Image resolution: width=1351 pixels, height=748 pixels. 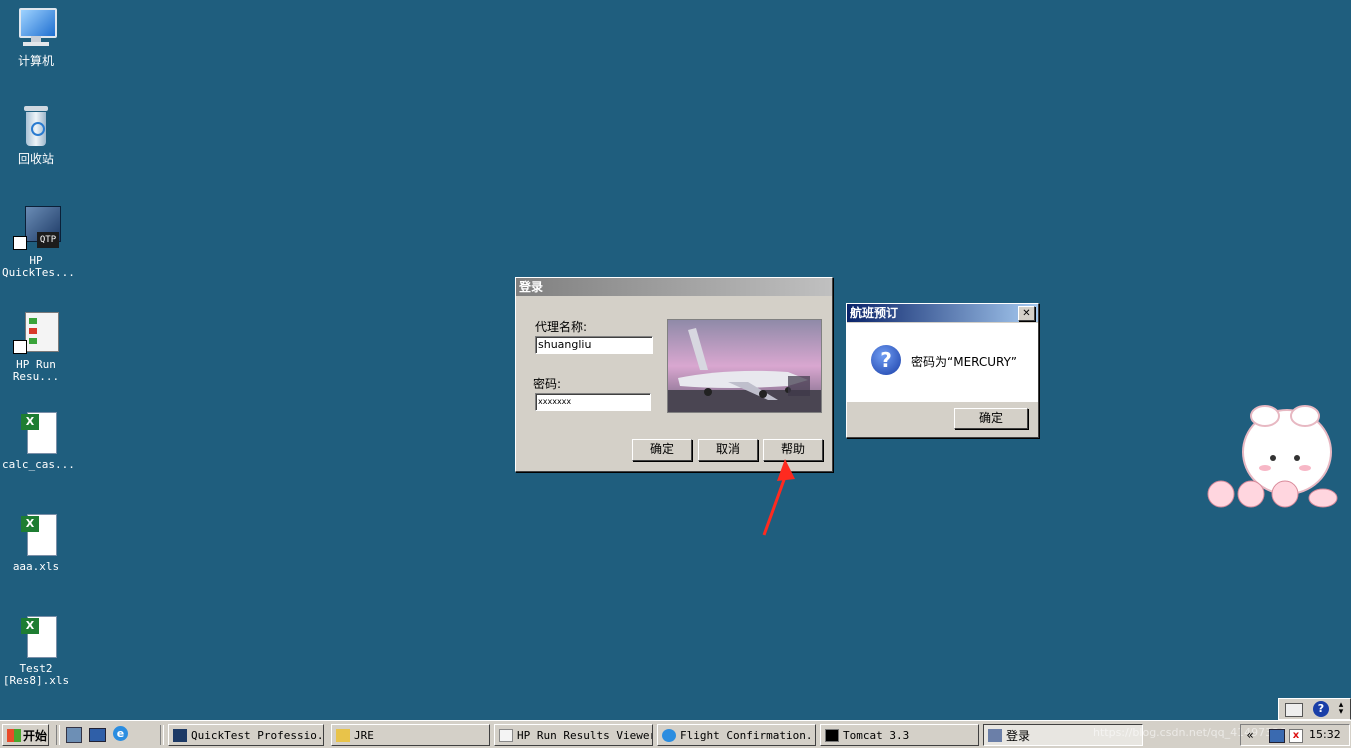 What do you see at coordinates (942, 313) in the screenshot?
I see `message-box-title: 航班预订` at bounding box center [942, 313].